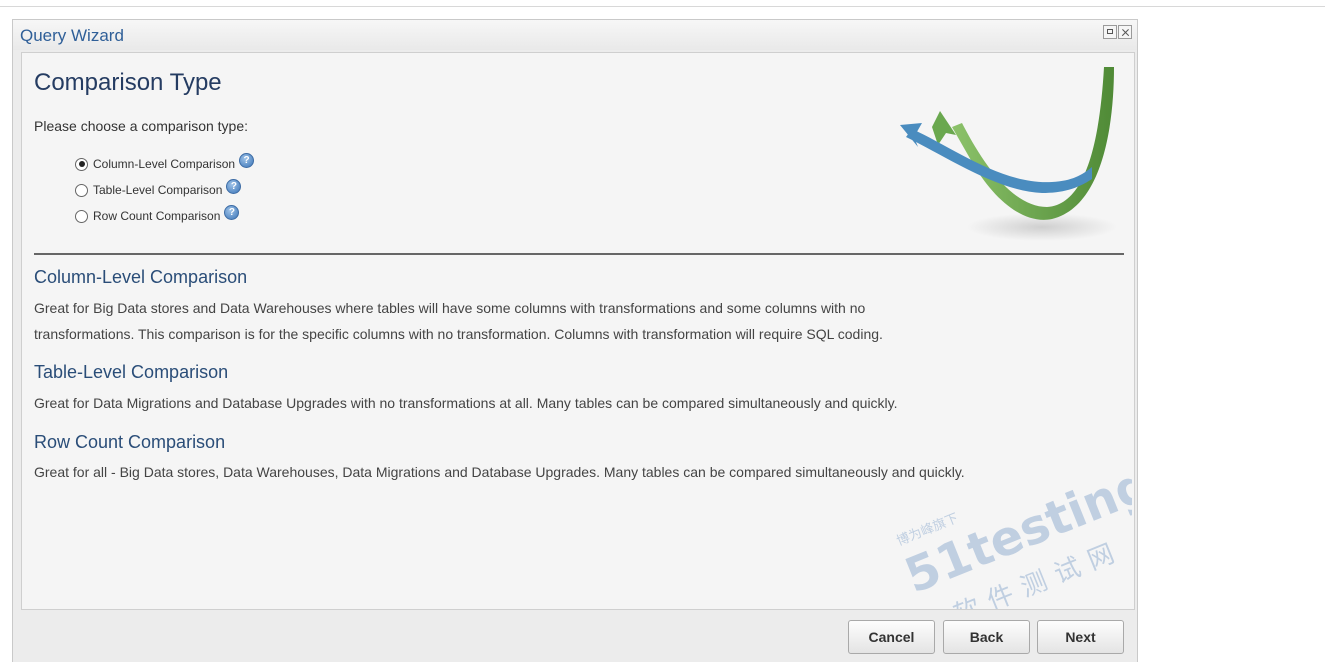 The height and width of the screenshot is (663, 1325). What do you see at coordinates (81, 164) in the screenshot?
I see `radio-column-level` at bounding box center [81, 164].